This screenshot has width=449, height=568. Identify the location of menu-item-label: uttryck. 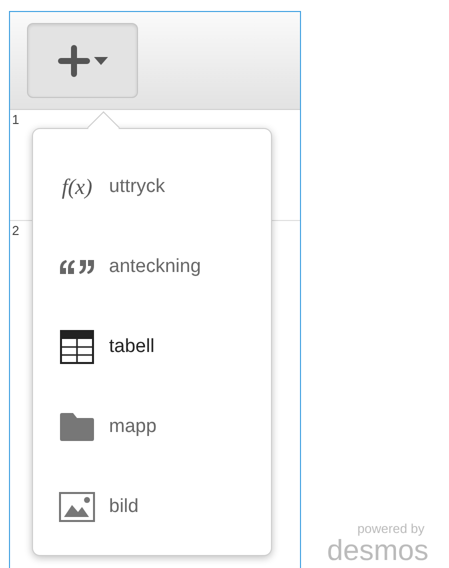
(137, 187).